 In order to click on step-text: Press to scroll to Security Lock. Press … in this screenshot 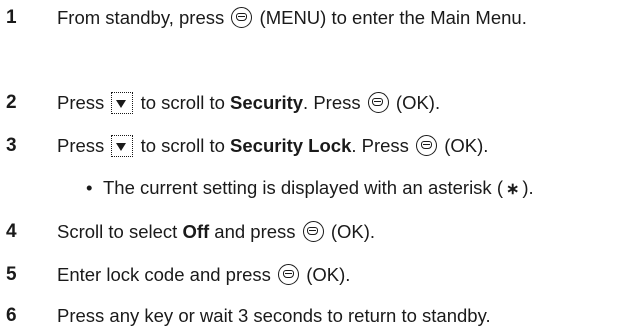, I will do `click(344, 146)`.